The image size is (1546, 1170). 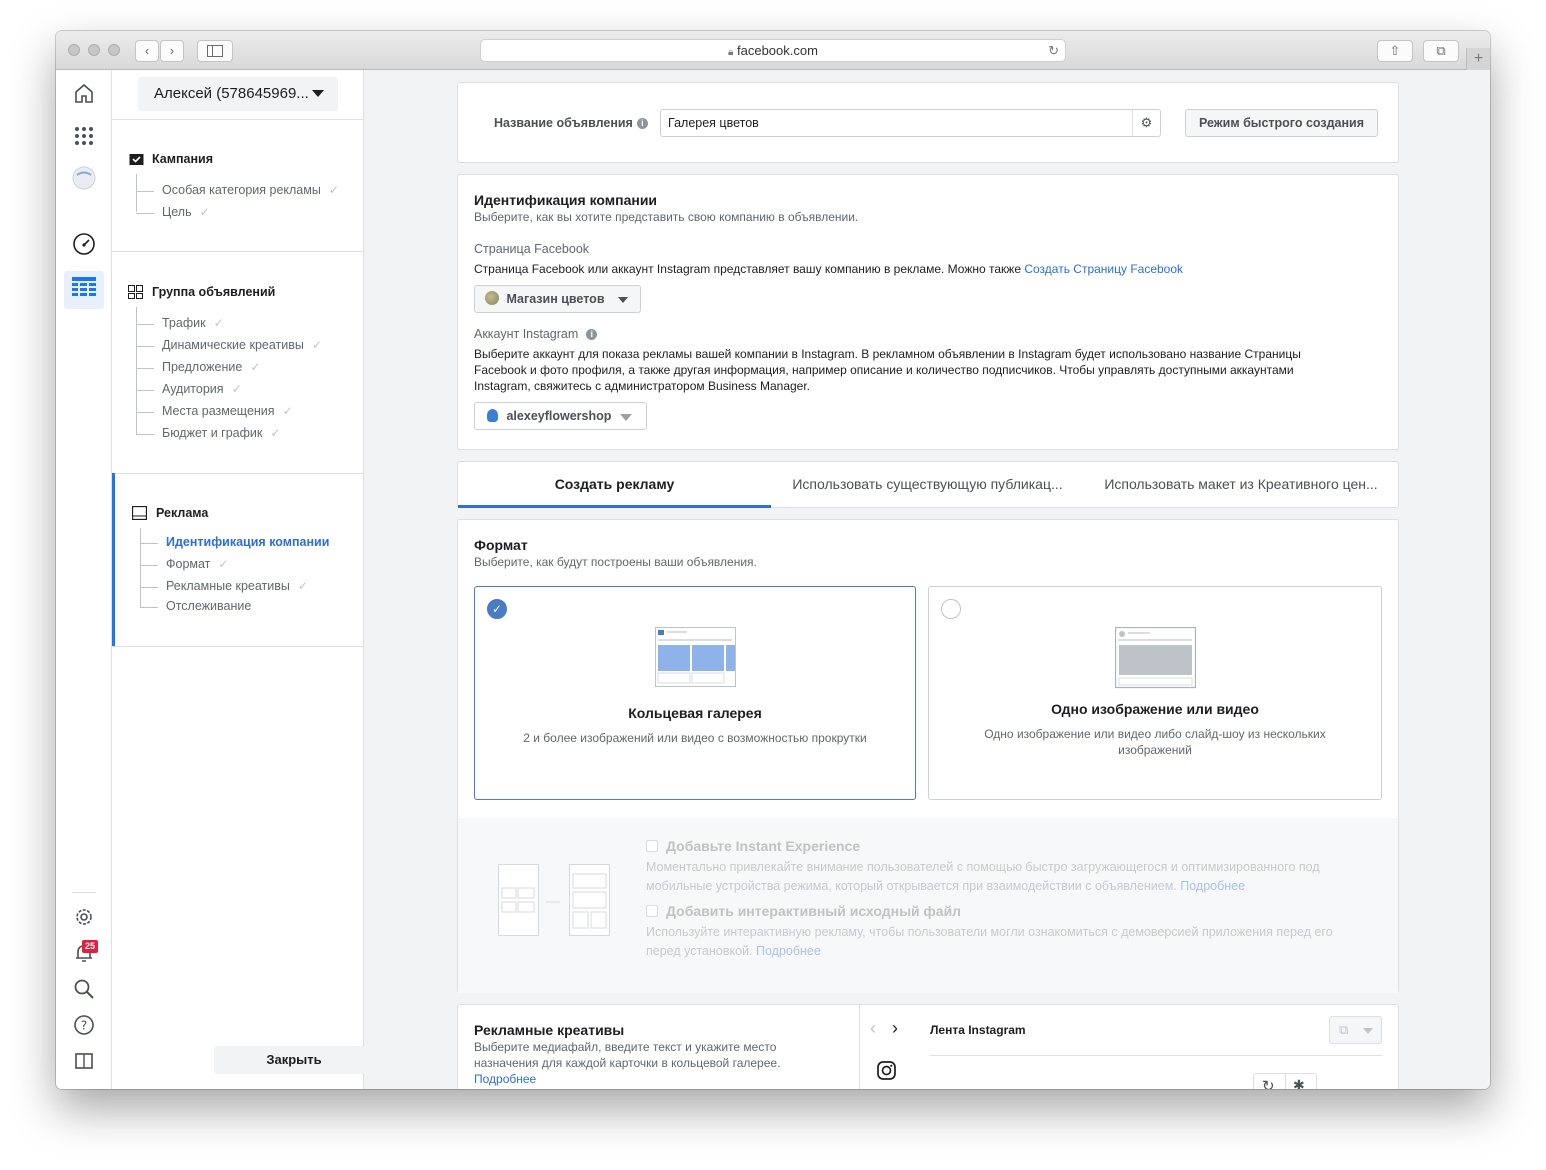 What do you see at coordinates (951, 609) in the screenshot?
I see `single-image-radio` at bounding box center [951, 609].